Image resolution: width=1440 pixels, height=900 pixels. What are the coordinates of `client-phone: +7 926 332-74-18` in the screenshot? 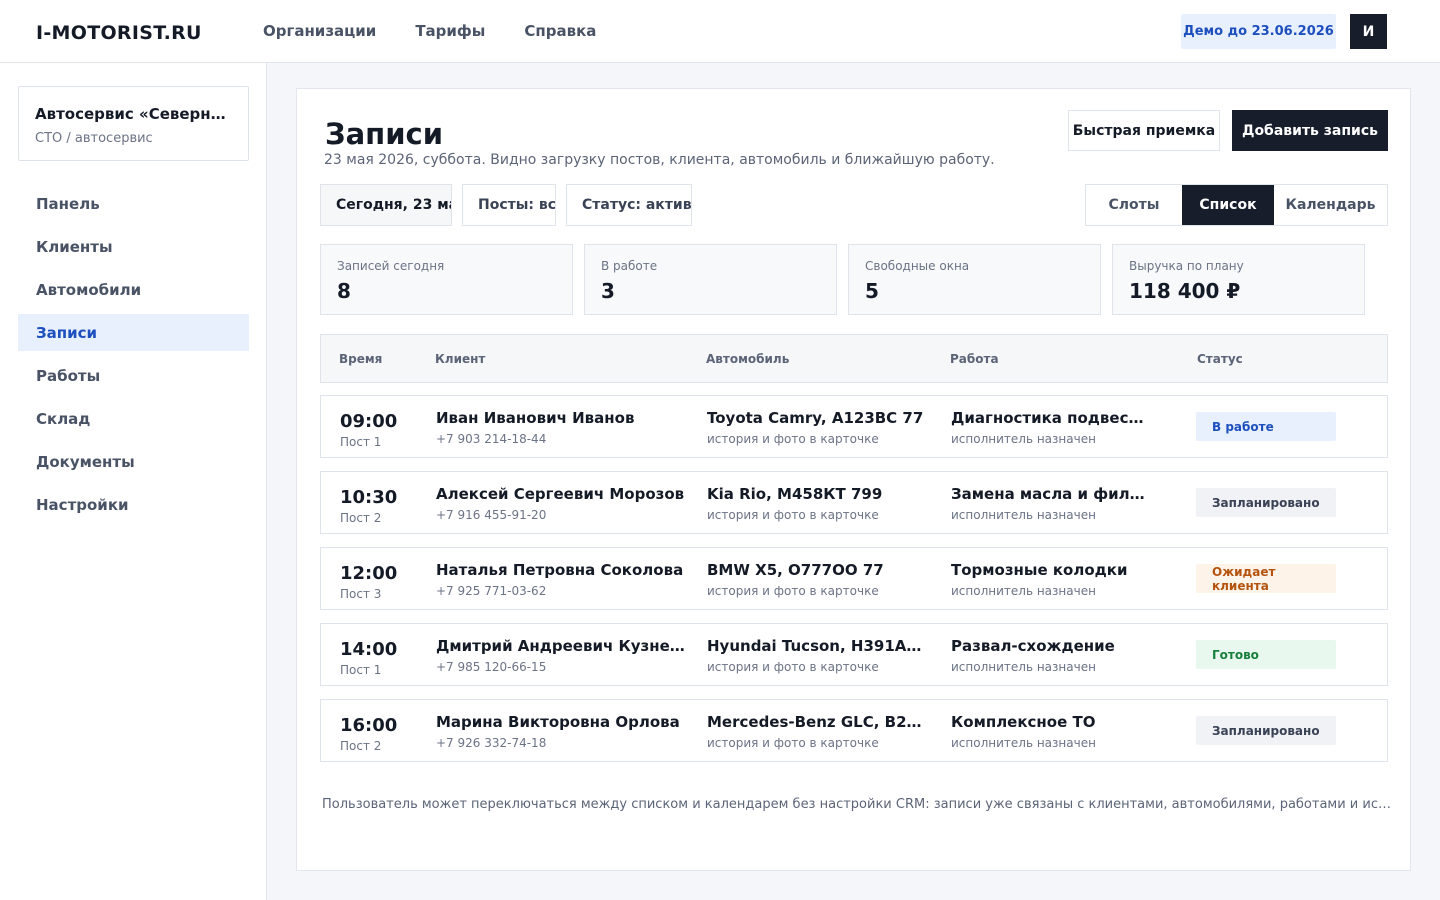 It's located at (491, 743).